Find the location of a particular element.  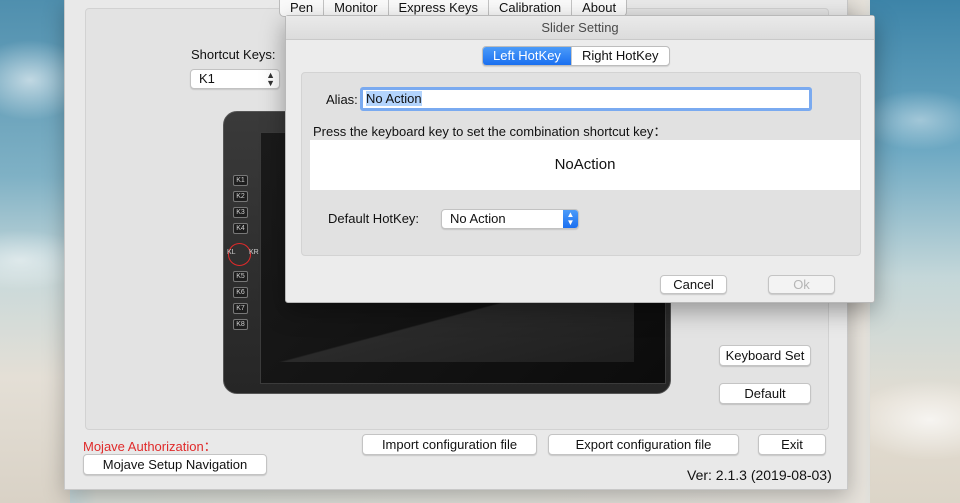

default-button: Default is located at coordinates (765, 393).